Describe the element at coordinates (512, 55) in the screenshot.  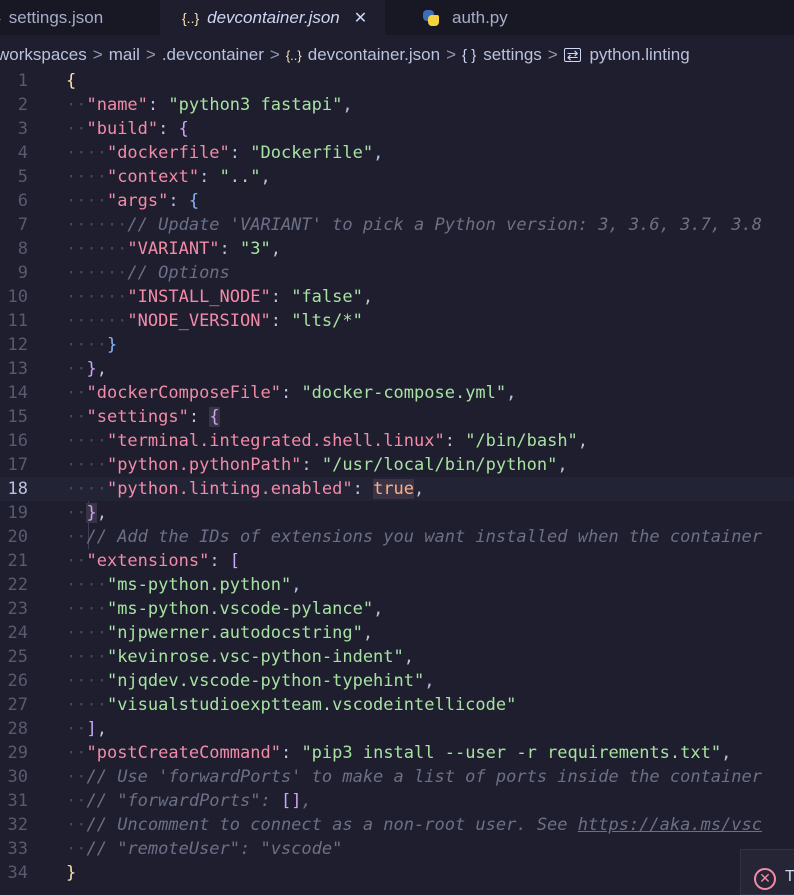
I see `breadcrumb-item-settings: settings` at that location.